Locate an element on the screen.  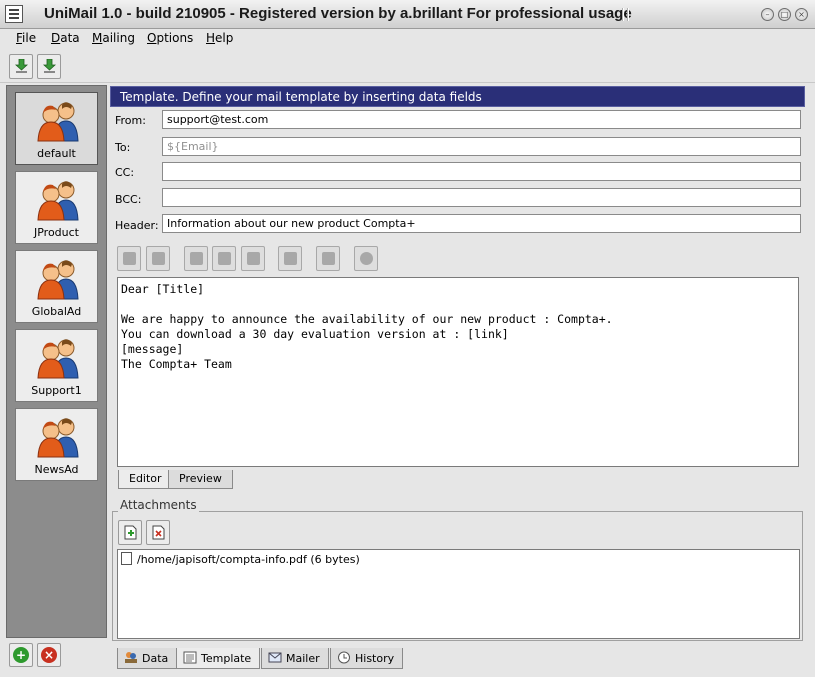
profile-label: default is located at coordinates (56, 153).